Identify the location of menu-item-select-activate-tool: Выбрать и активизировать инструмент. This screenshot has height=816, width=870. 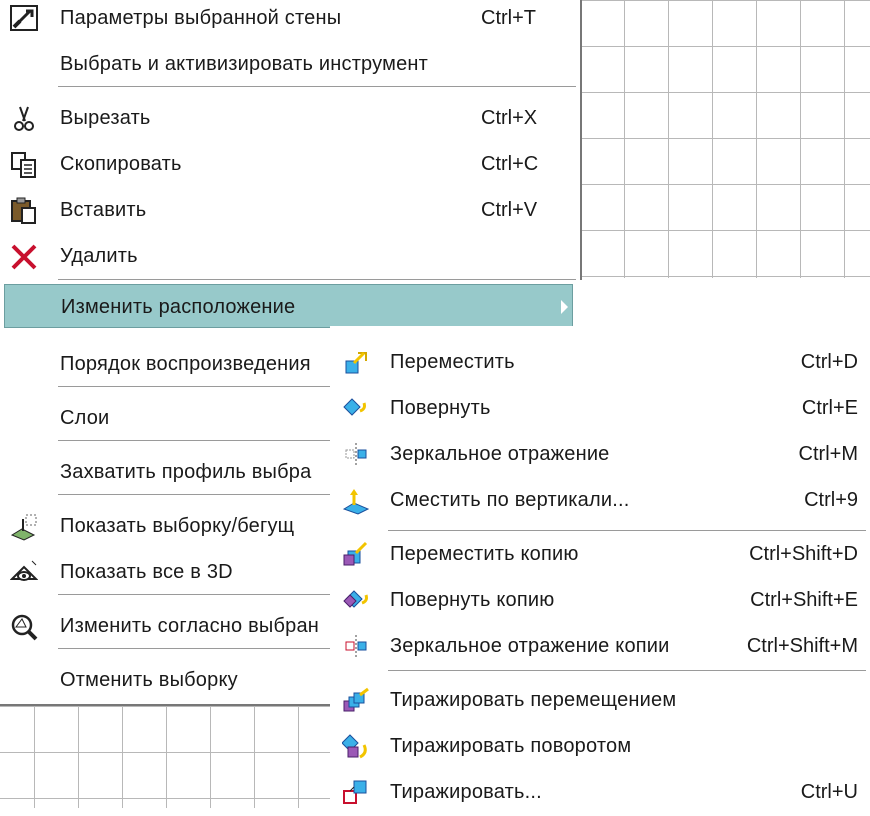
(290, 65).